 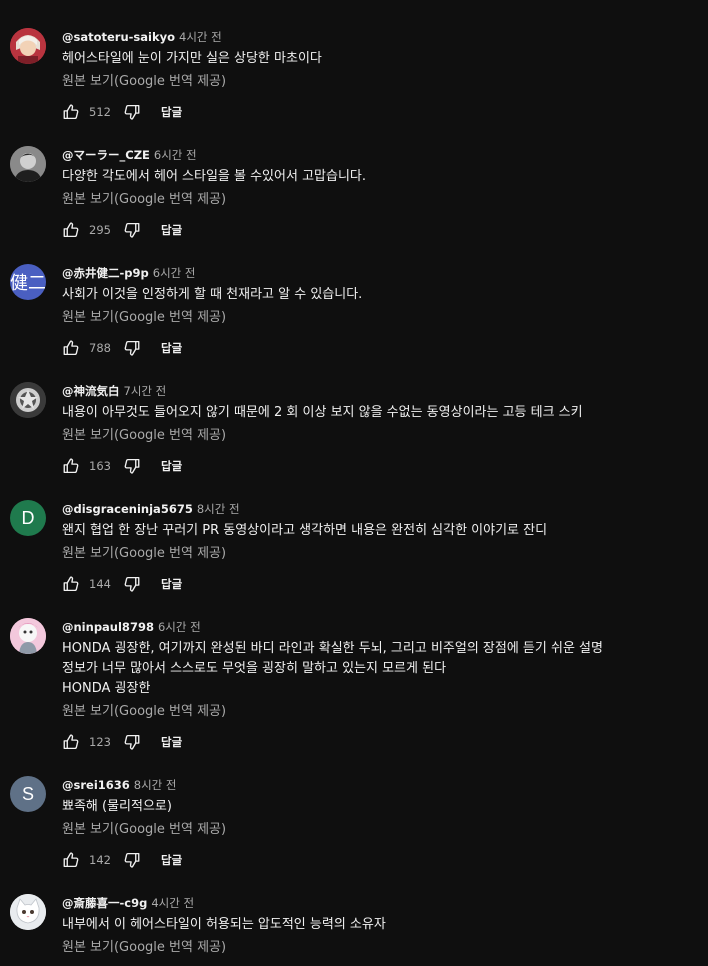 What do you see at coordinates (100, 584) in the screenshot?
I see `like-count: 144` at bounding box center [100, 584].